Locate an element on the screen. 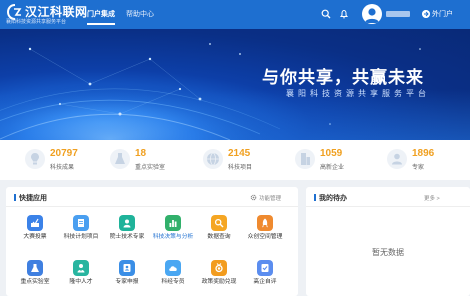 The width and height of the screenshot is (470, 296). stat-value: 20797 is located at coordinates (64, 153).